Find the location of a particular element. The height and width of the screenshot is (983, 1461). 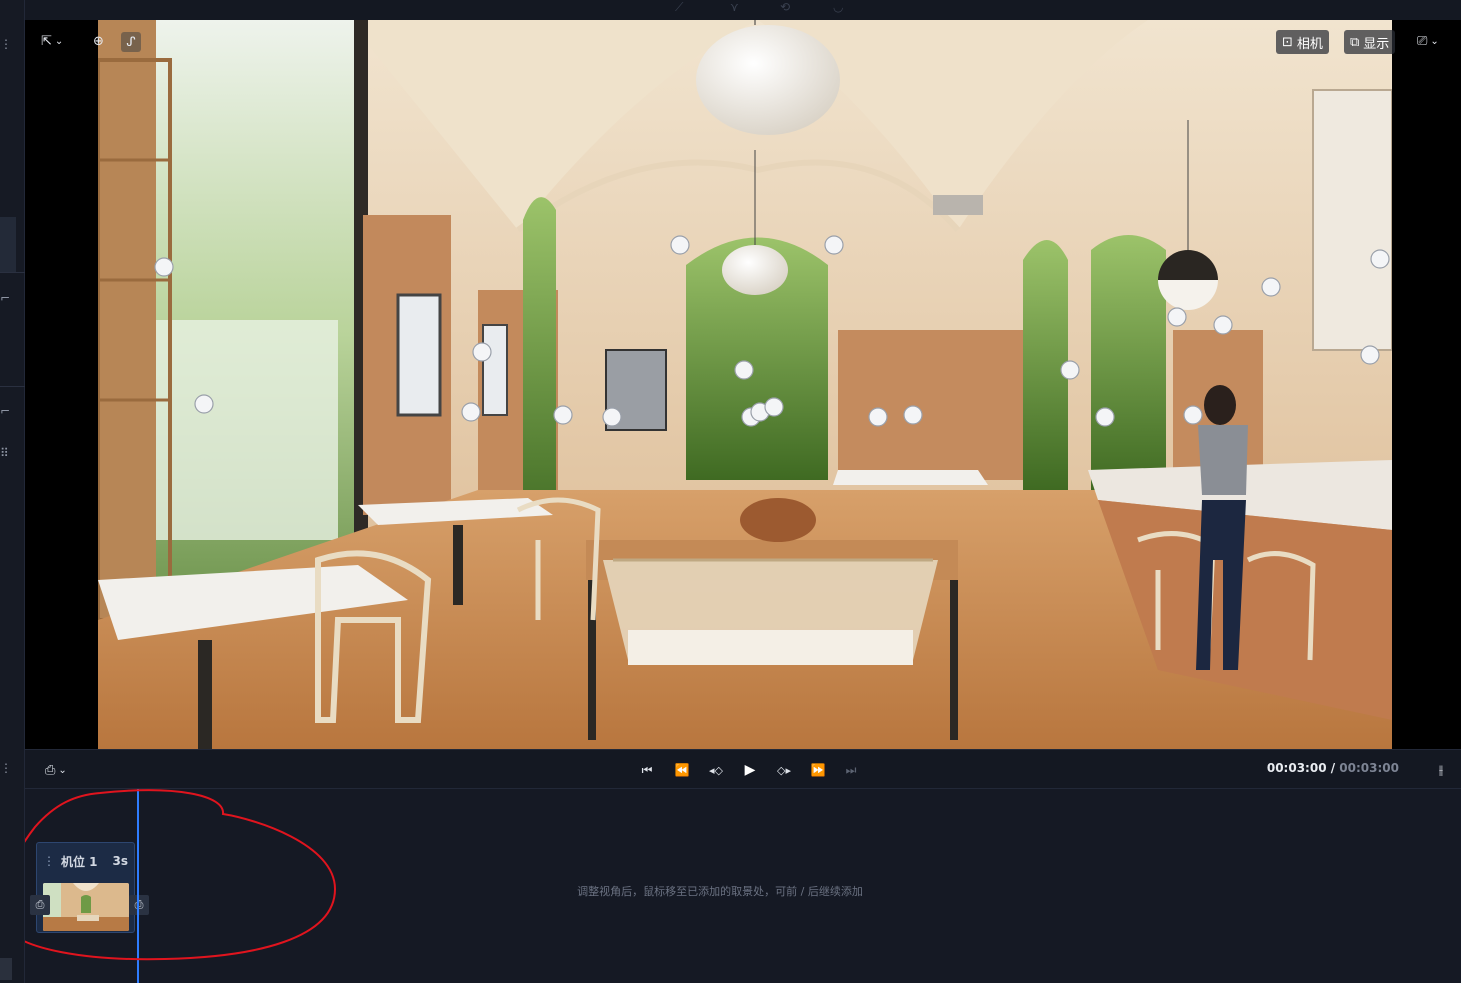

screen-settings-icon: ⎚ is located at coordinates (1422, 41).